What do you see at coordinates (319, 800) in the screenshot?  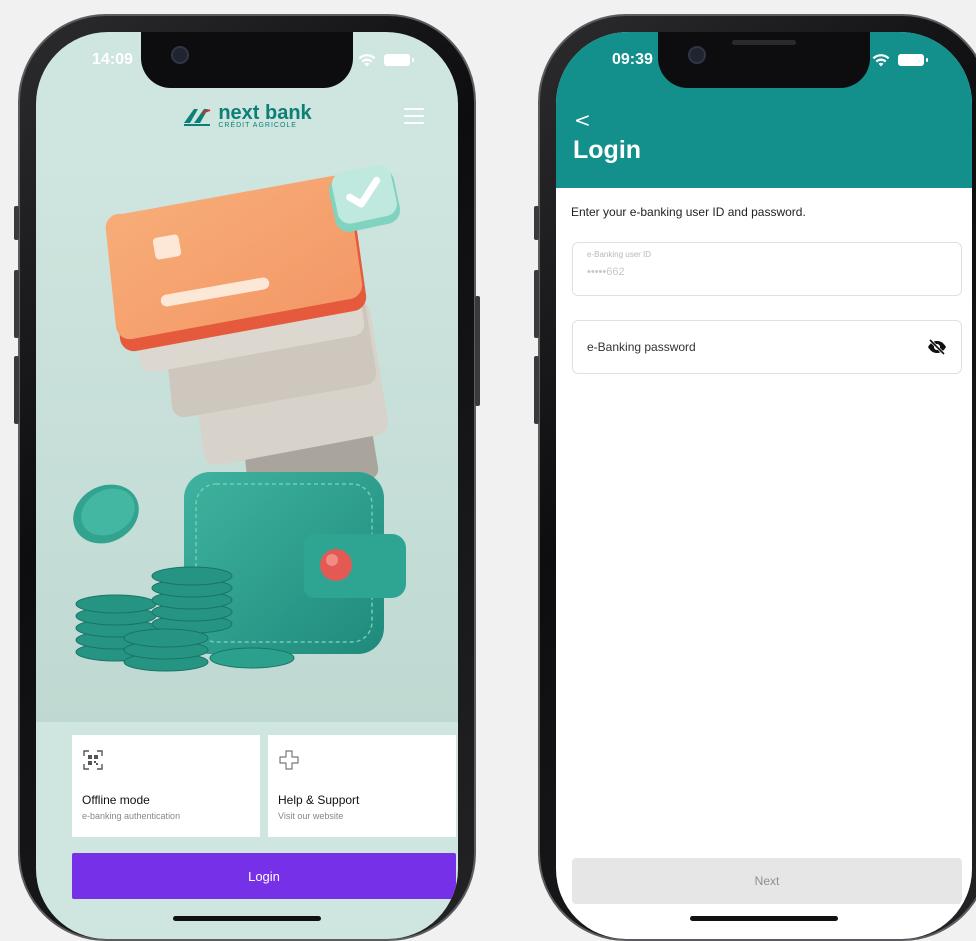 I see `help-support-title: Help & Support` at bounding box center [319, 800].